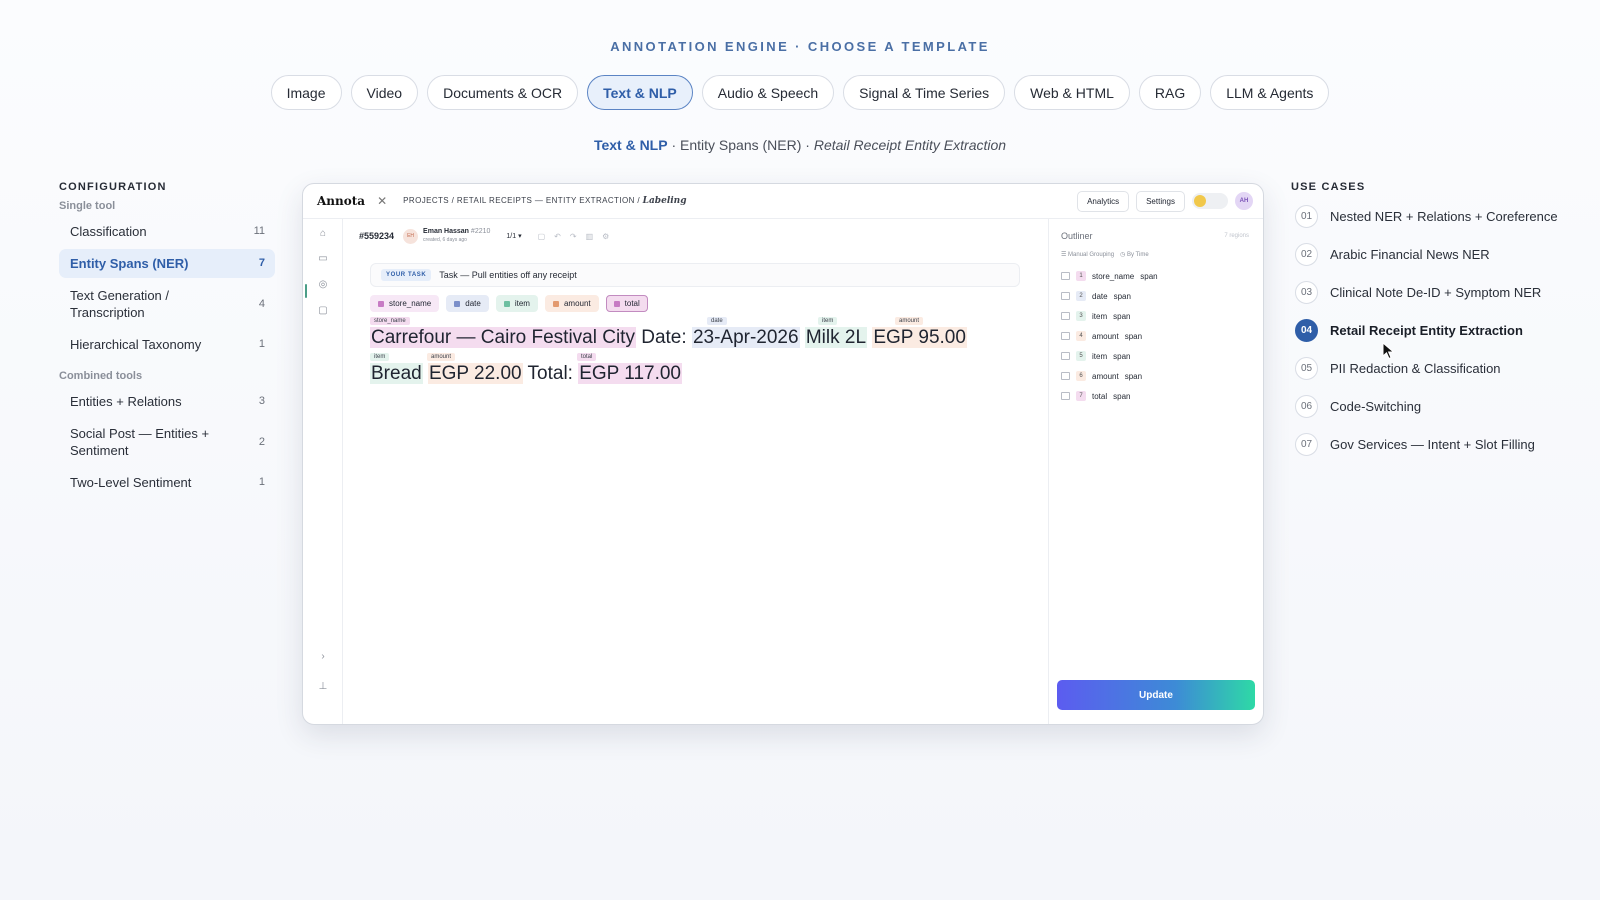  What do you see at coordinates (919, 337) in the screenshot?
I see `span-amount: EGP 95.00` at bounding box center [919, 337].